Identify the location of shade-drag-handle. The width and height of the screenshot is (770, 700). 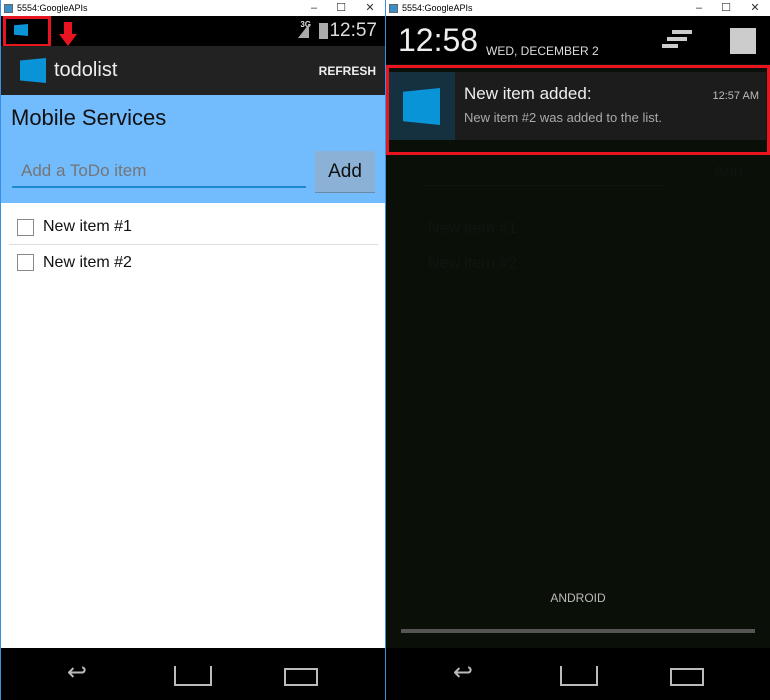
(578, 631).